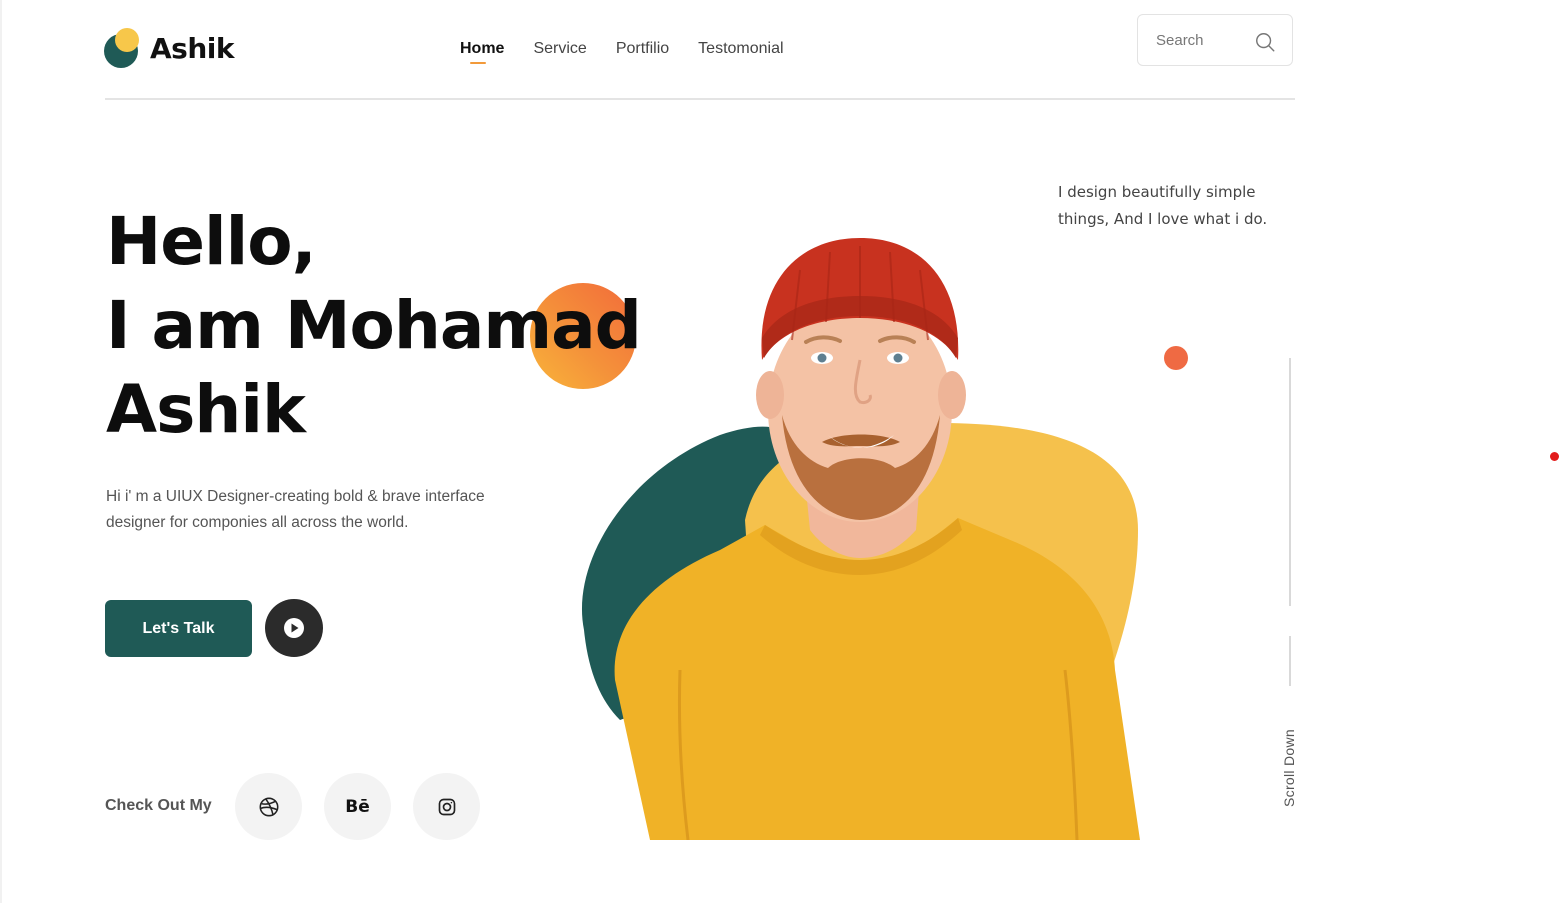  Describe the element at coordinates (211, 241) in the screenshot. I see `hero-line-1: Hello,` at that location.